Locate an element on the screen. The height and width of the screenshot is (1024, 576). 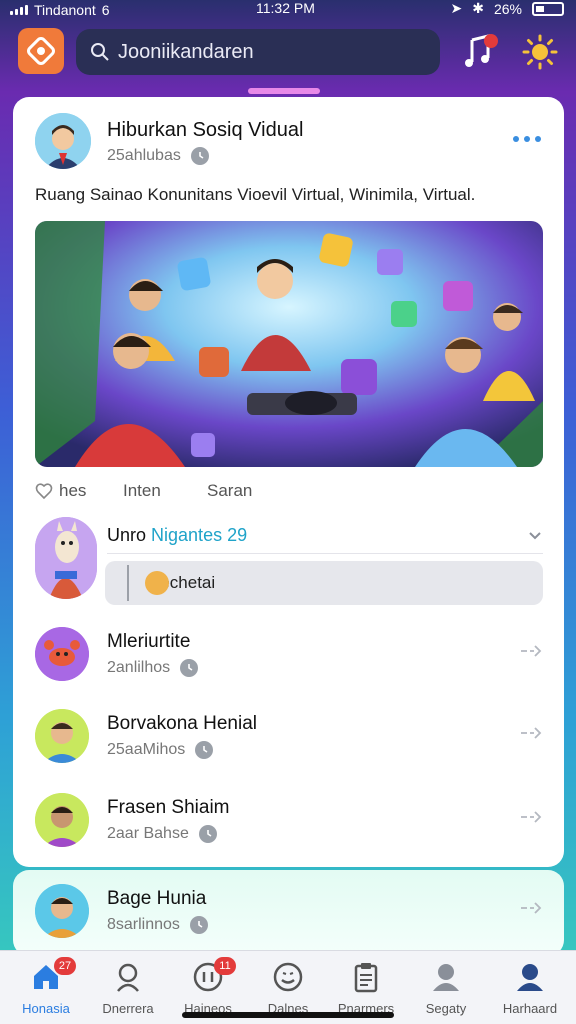
post-author-avatar is located at coordinates (63, 141).